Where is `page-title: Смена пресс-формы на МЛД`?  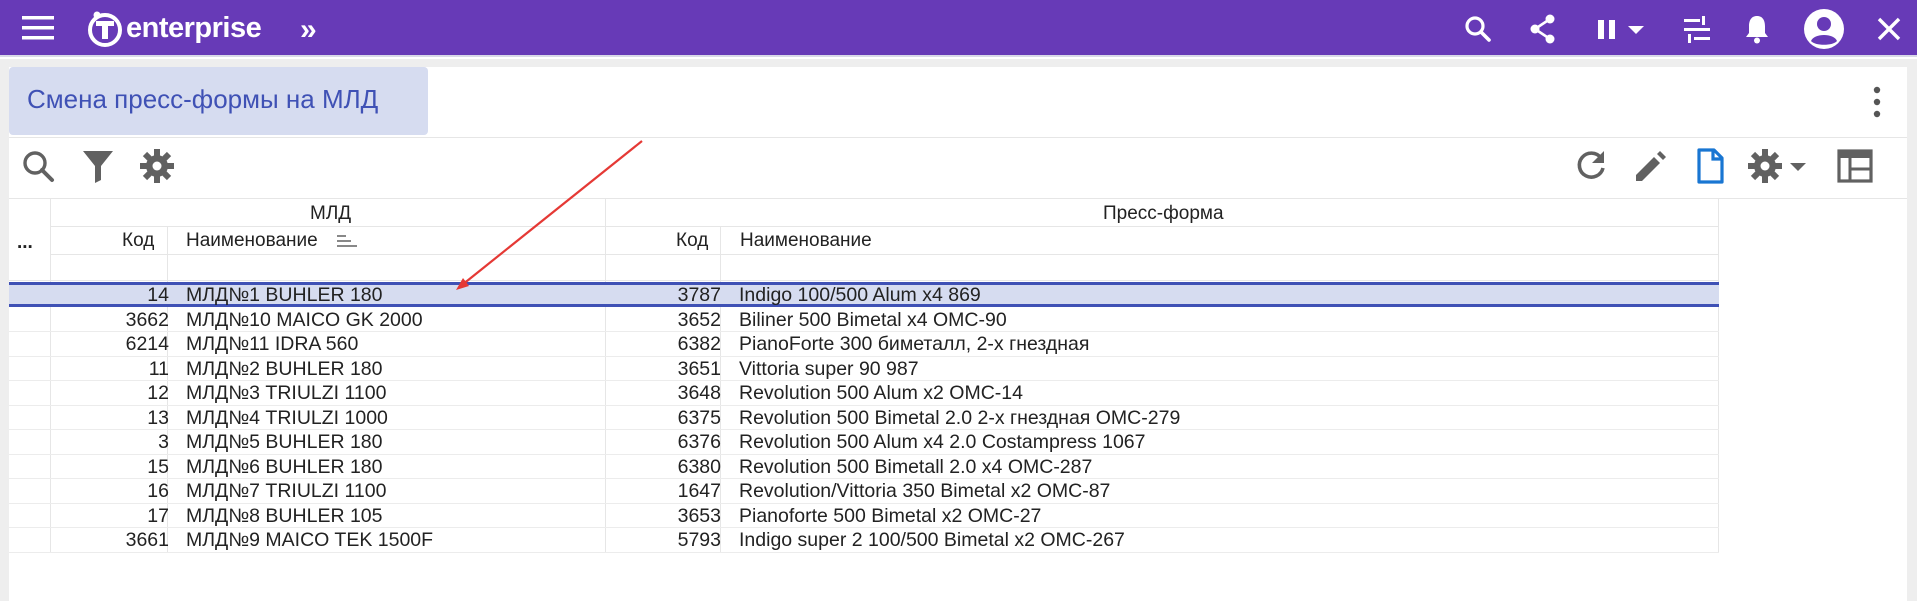
page-title: Смена пресс-формы на МЛД is located at coordinates (203, 99).